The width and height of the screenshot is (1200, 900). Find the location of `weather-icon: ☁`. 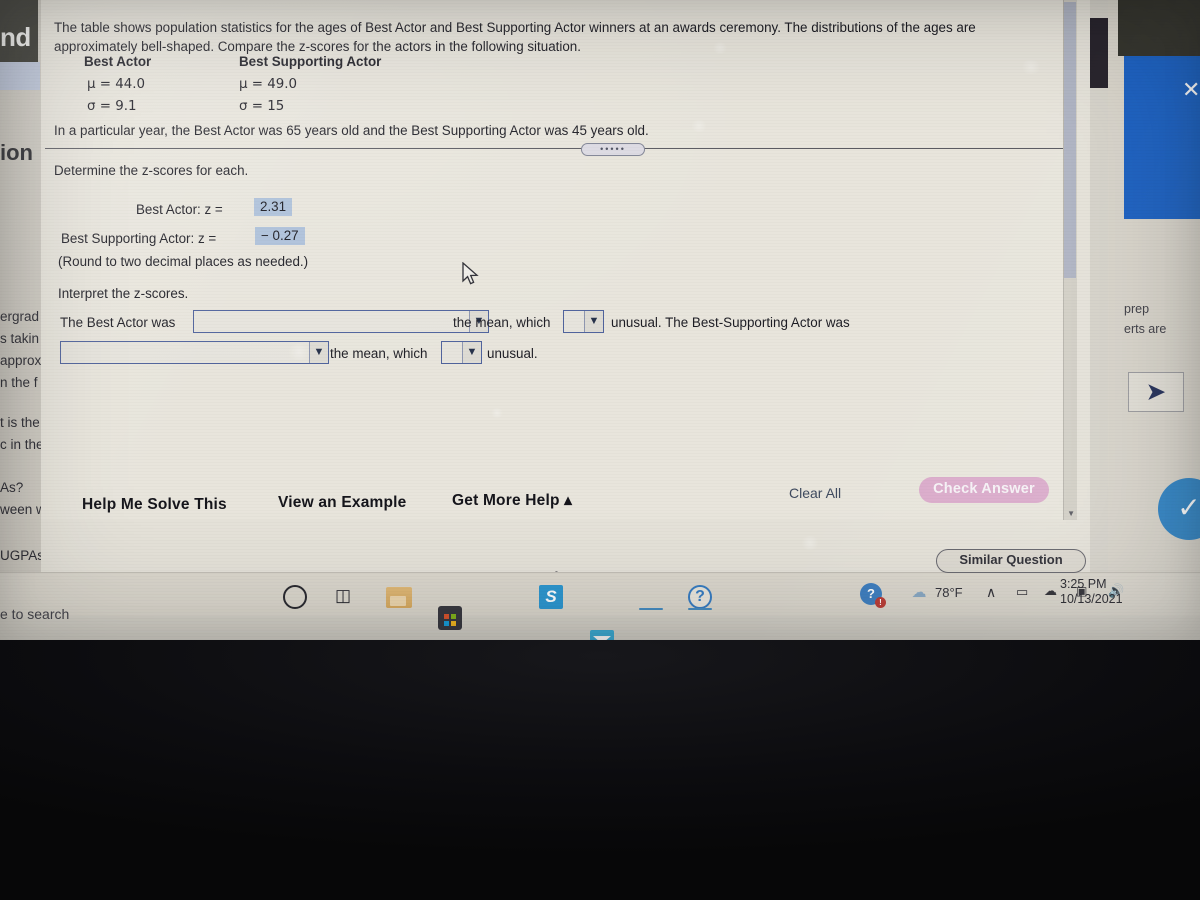

weather-icon: ☁ is located at coordinates (919, 593).